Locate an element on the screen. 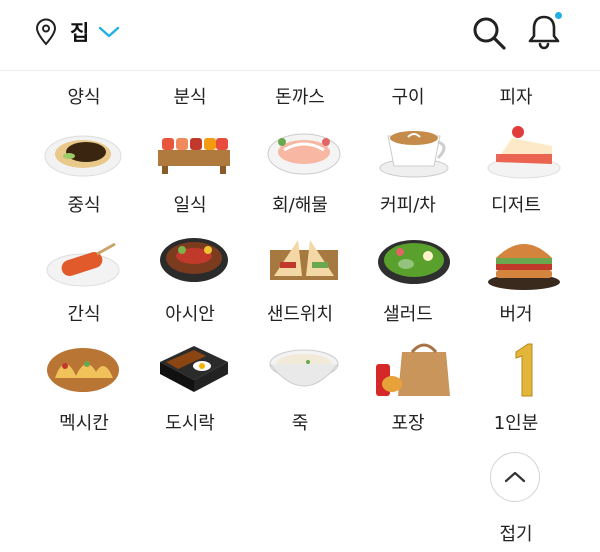  category-item-seafood is located at coordinates (304, 151).